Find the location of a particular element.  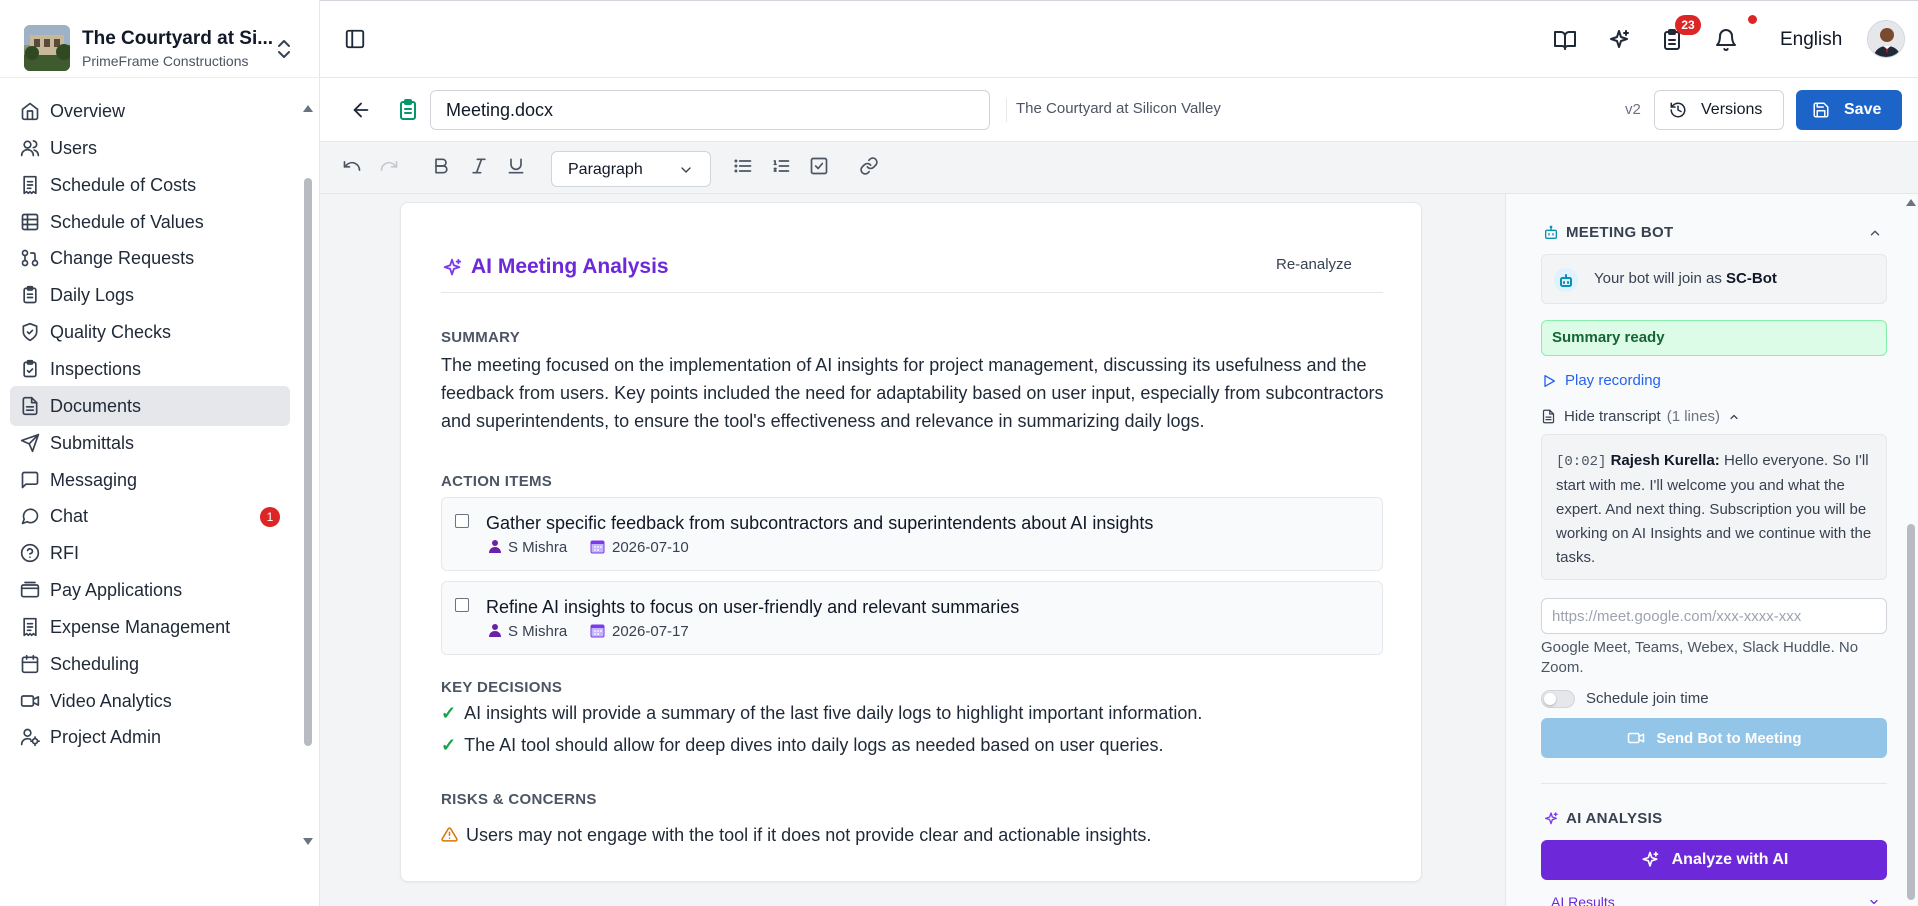

sidebar-item-expense-management: Expense Management is located at coordinates (150, 627).